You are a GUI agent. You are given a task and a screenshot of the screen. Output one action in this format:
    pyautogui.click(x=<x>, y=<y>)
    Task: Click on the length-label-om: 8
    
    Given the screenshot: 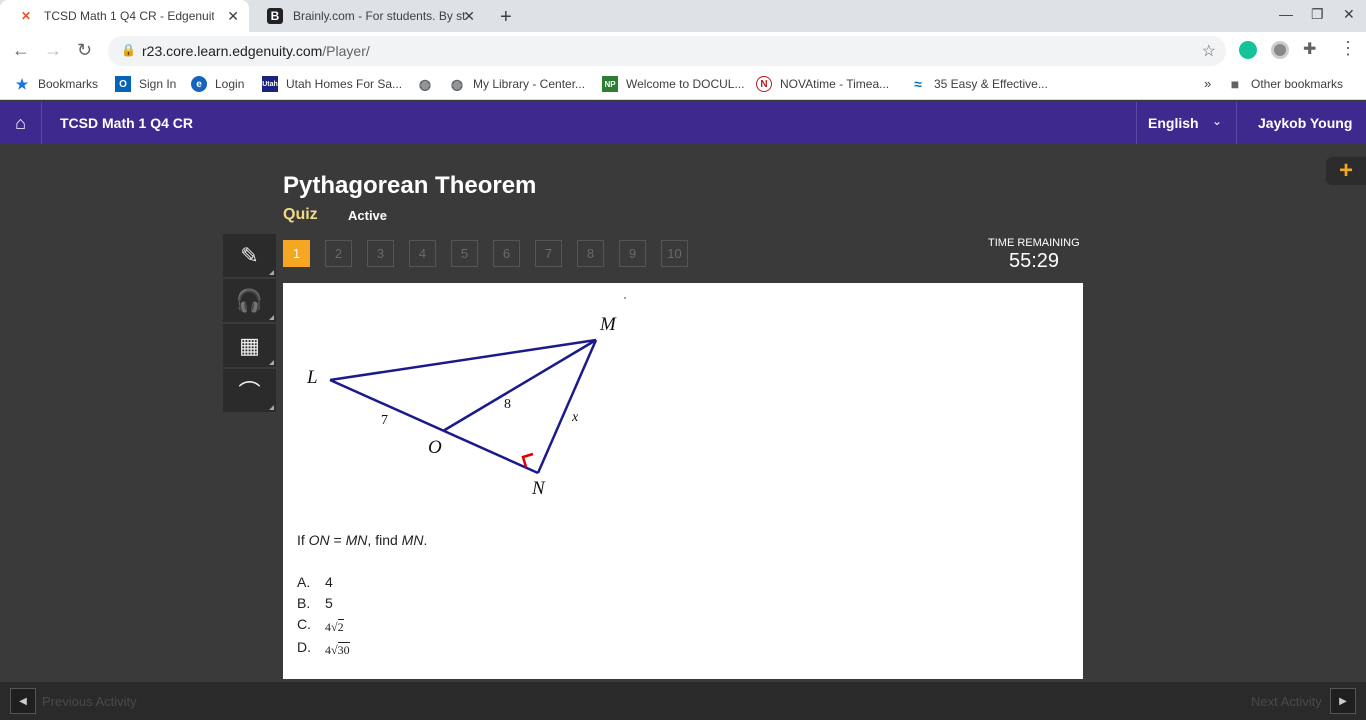 What is the action you would take?
    pyautogui.click(x=507, y=404)
    